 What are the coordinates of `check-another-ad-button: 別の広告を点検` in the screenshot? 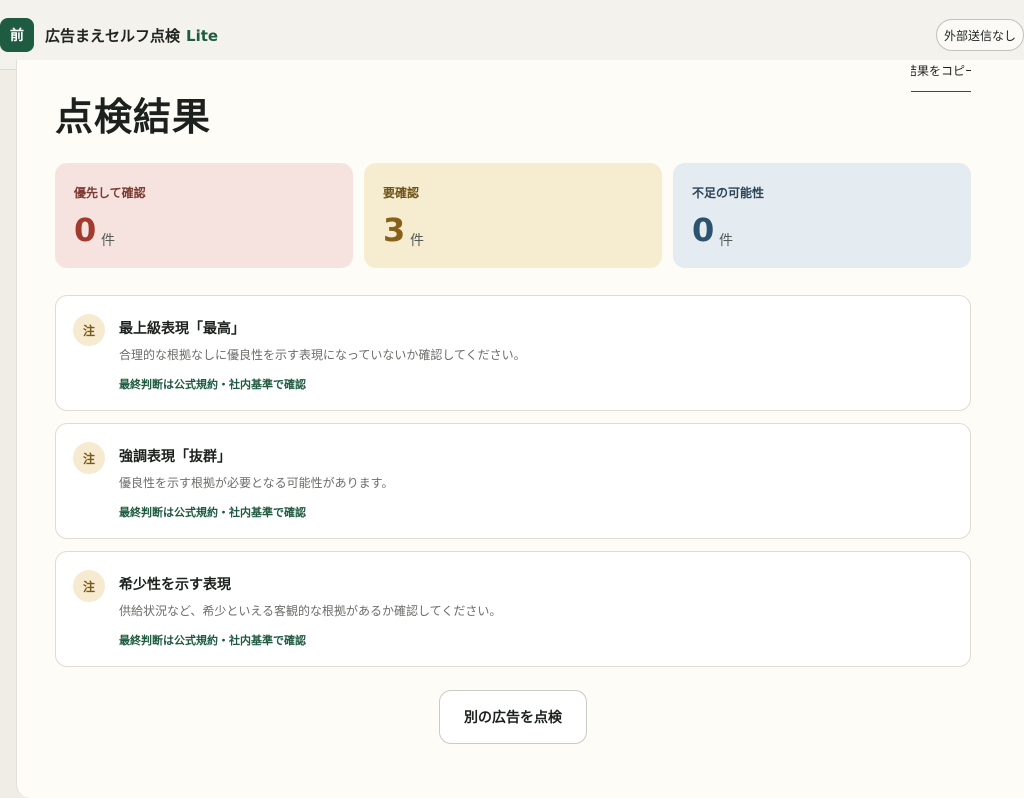 It's located at (513, 717).